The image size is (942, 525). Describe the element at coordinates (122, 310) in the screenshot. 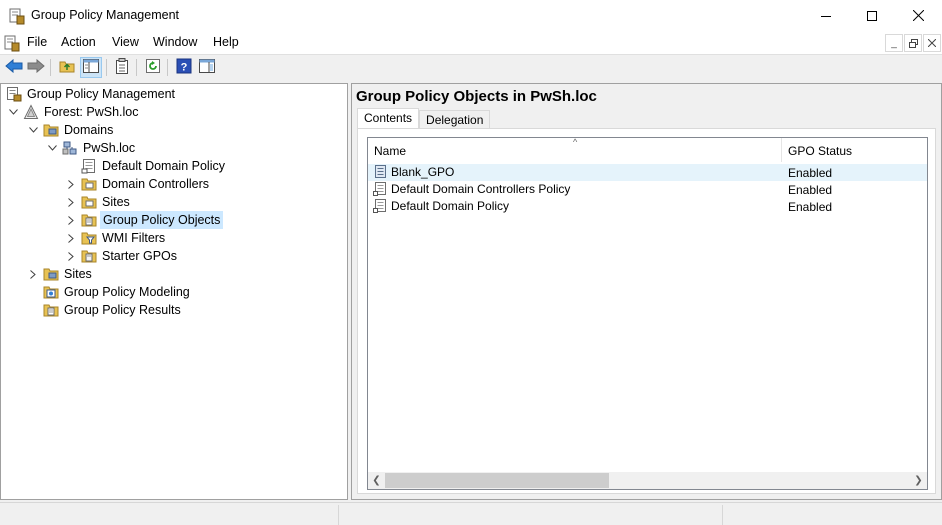

I see `tree-label: Group Policy Results` at that location.